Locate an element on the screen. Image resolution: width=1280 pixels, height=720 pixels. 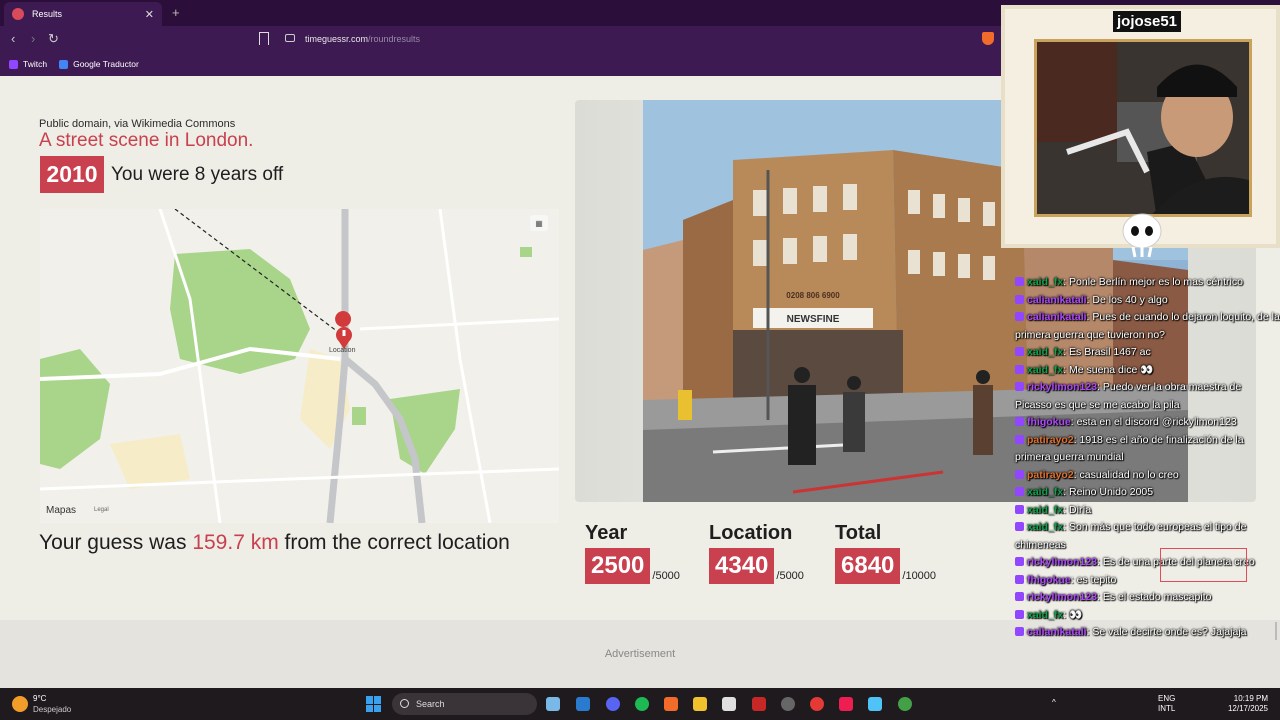
bookmark-label: Twitch is located at coordinates (35, 64).